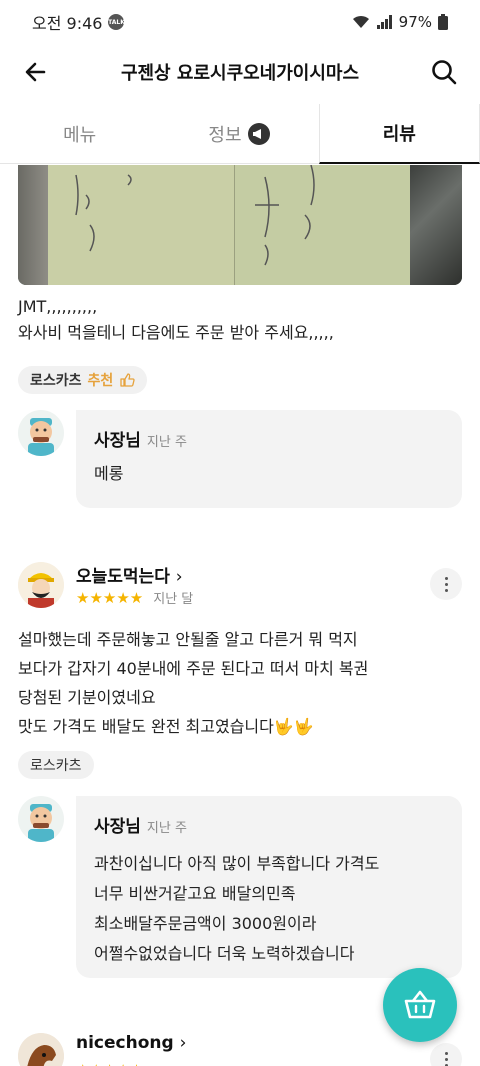 The width and height of the screenshot is (480, 1066). Describe the element at coordinates (360, 21) in the screenshot. I see `wifi-icon` at that location.